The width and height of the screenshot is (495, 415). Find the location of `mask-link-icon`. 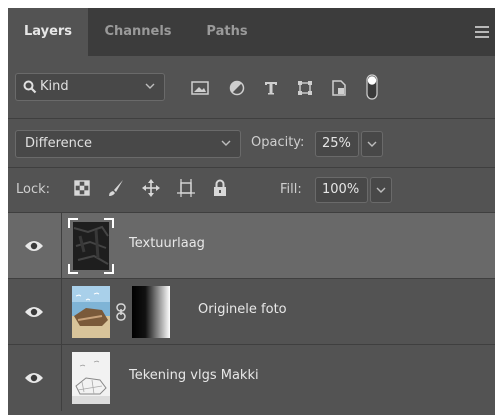

mask-link-icon is located at coordinates (121, 312).